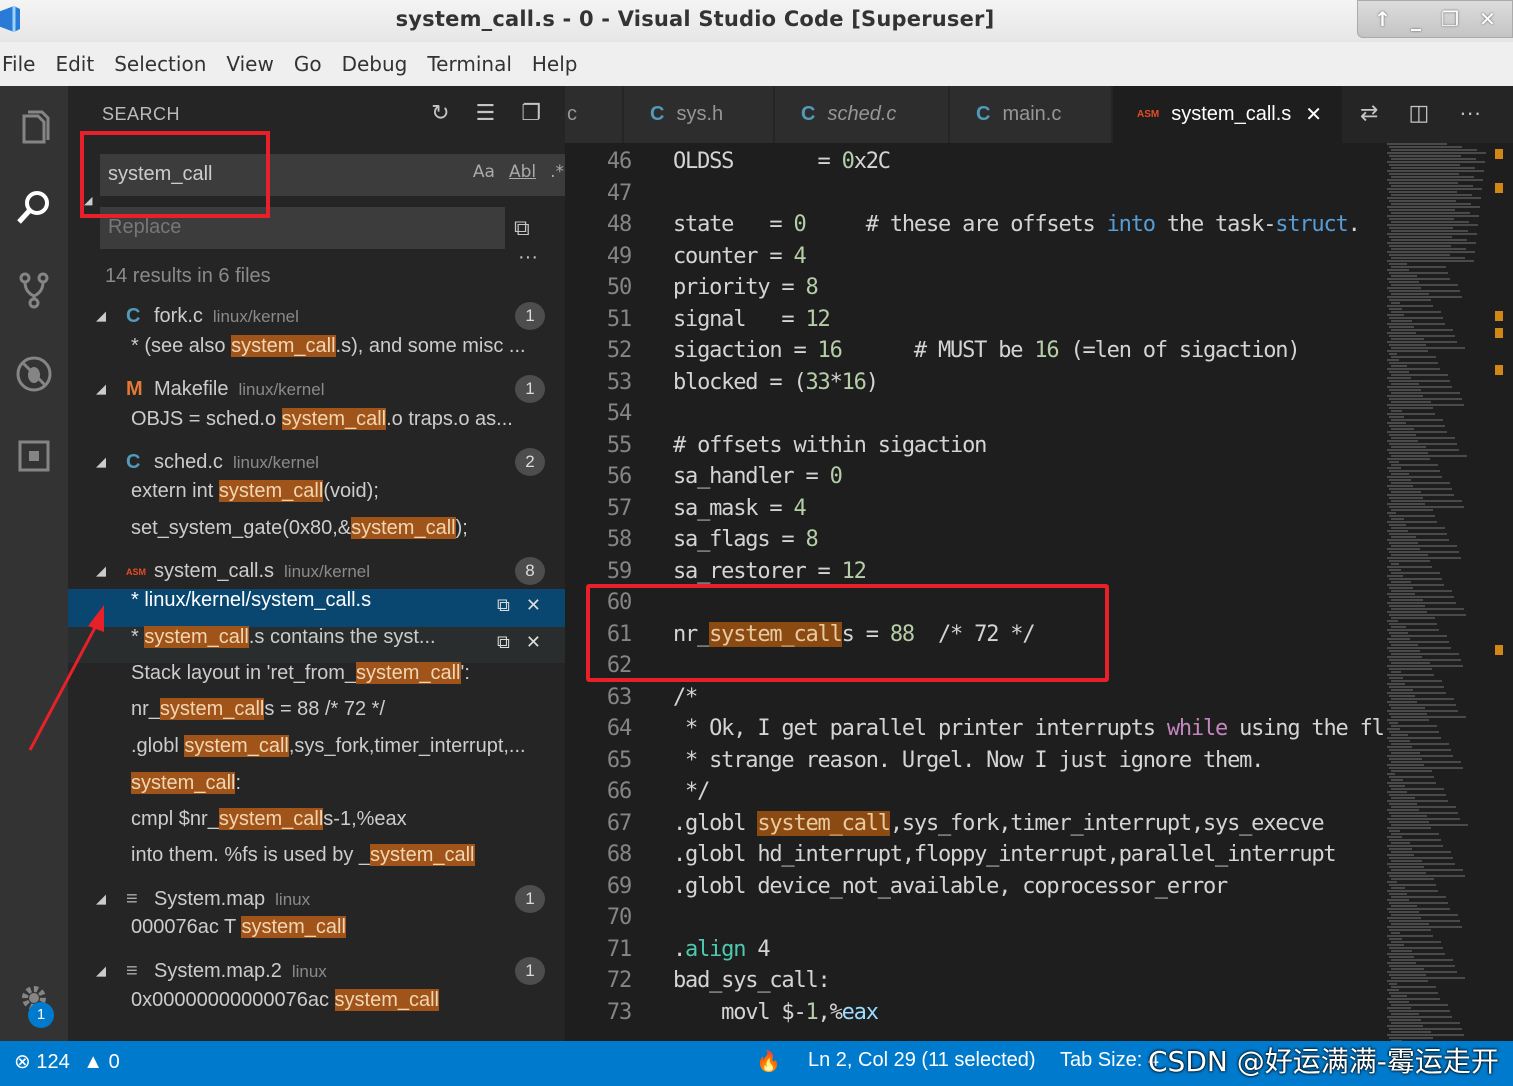  I want to click on line-text: counter = 4, so click(740, 256).